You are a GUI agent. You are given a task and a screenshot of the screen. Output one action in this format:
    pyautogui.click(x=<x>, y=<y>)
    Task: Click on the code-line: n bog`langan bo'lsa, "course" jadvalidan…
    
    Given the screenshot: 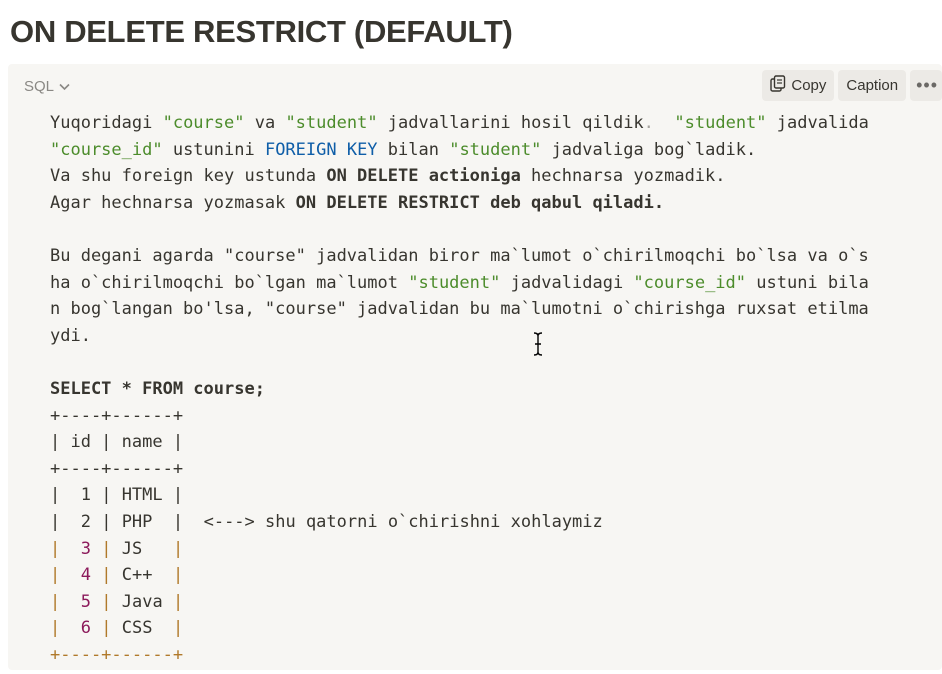 What is the action you would take?
    pyautogui.click(x=459, y=309)
    